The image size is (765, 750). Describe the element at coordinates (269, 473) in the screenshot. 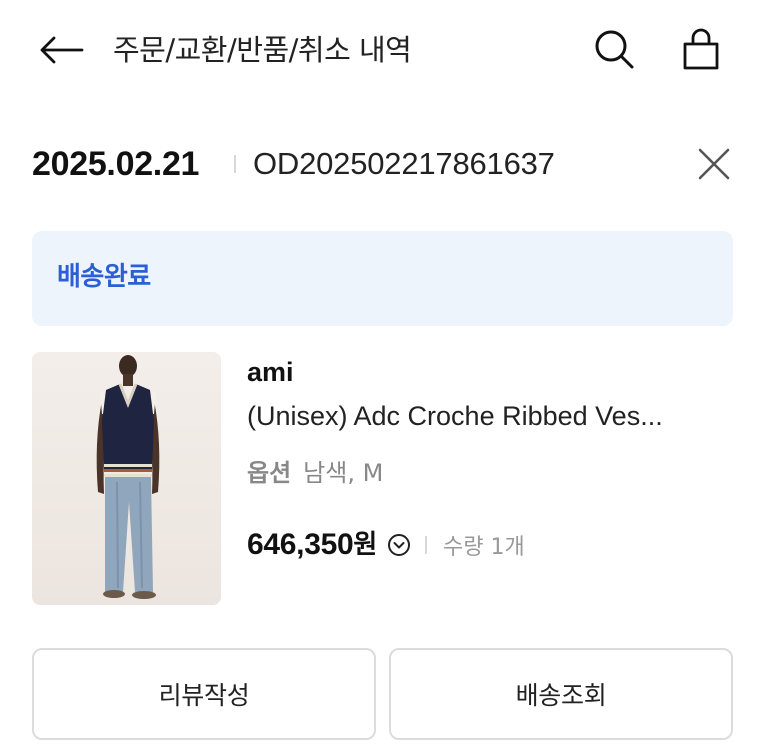

I see `option-label: 옵션` at that location.